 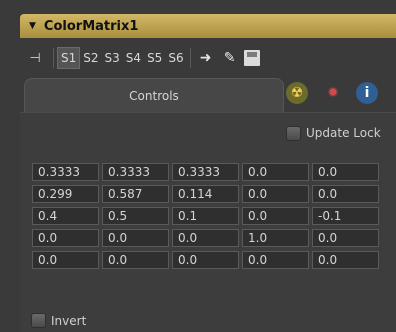 I want to click on invert-checkbox: Invert, so click(x=58, y=320).